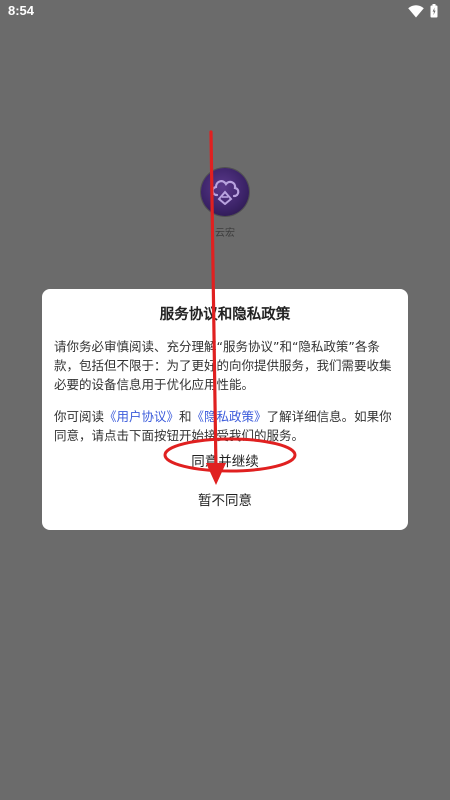 The image size is (450, 800). Describe the element at coordinates (21, 10) in the screenshot. I see `status-time: 8:54` at that location.